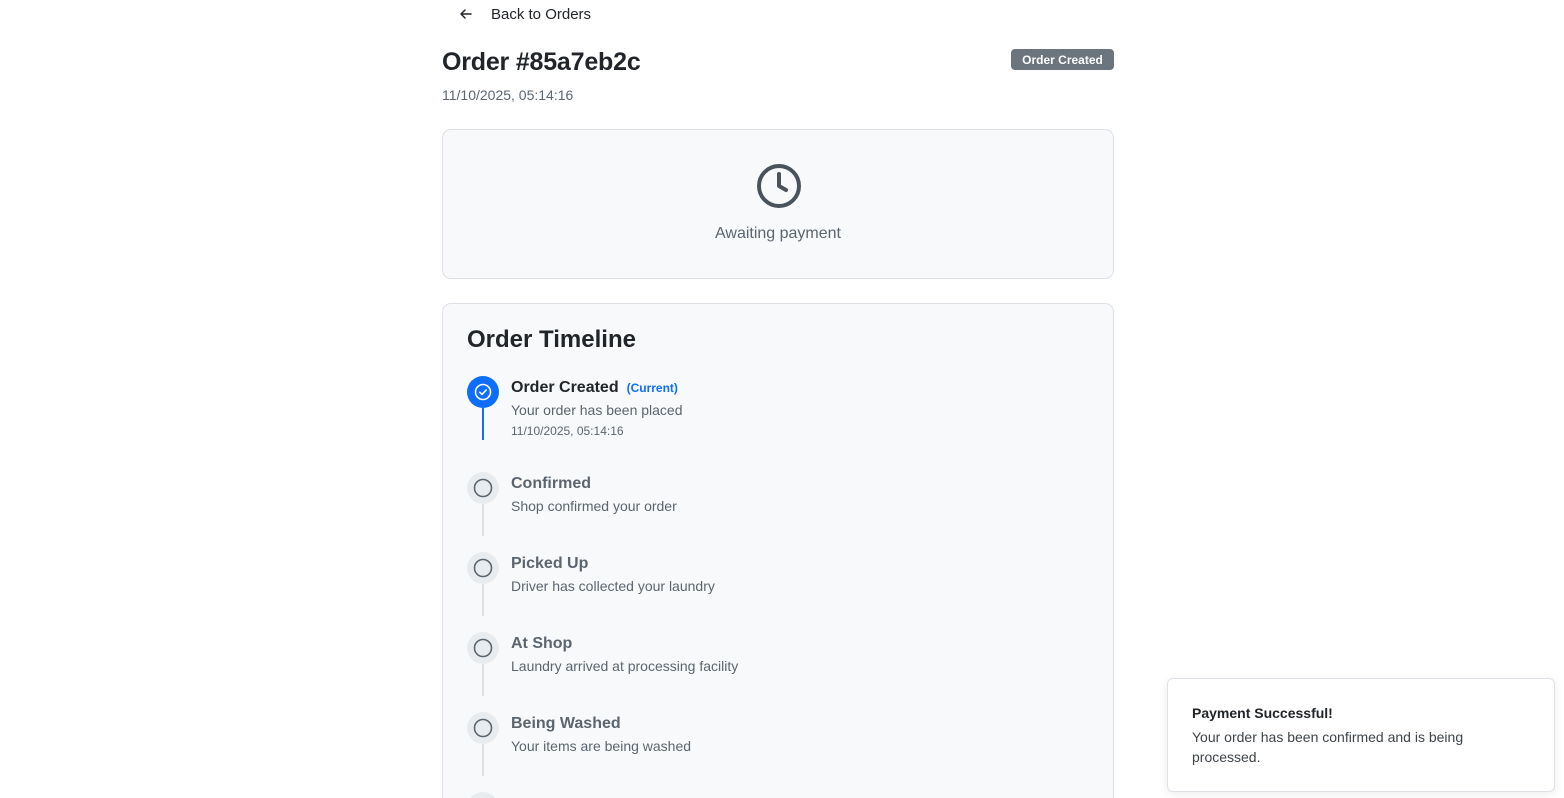 The width and height of the screenshot is (1564, 798). I want to click on step-description: Driver has collected your laundry, so click(613, 586).